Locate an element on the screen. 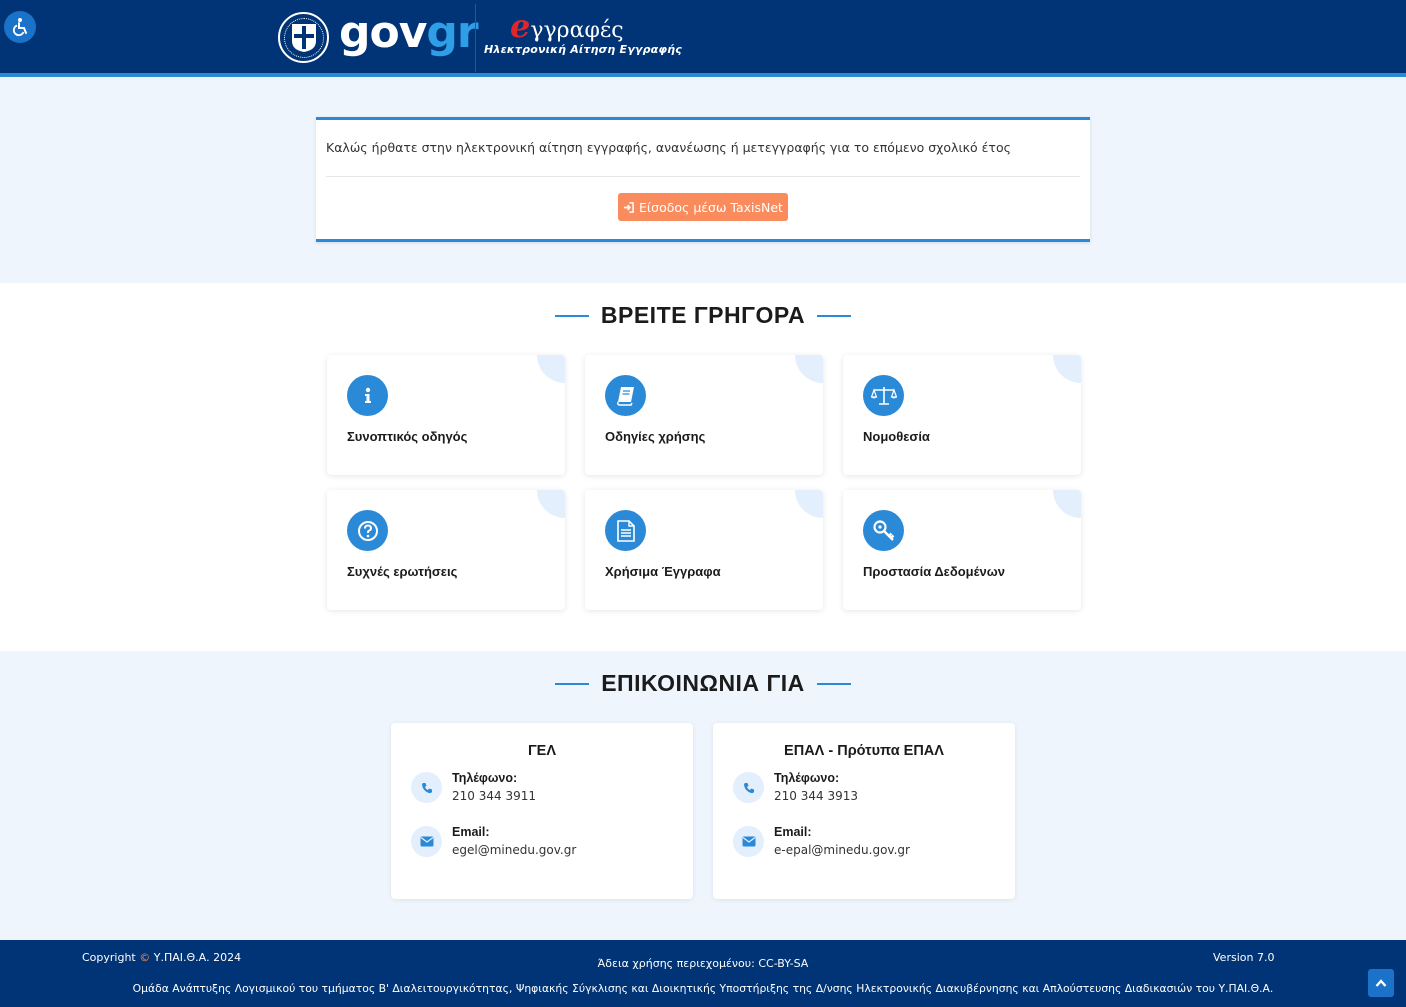 The height and width of the screenshot is (1007, 1406). logo-gr-text: gr is located at coordinates (452, 32).